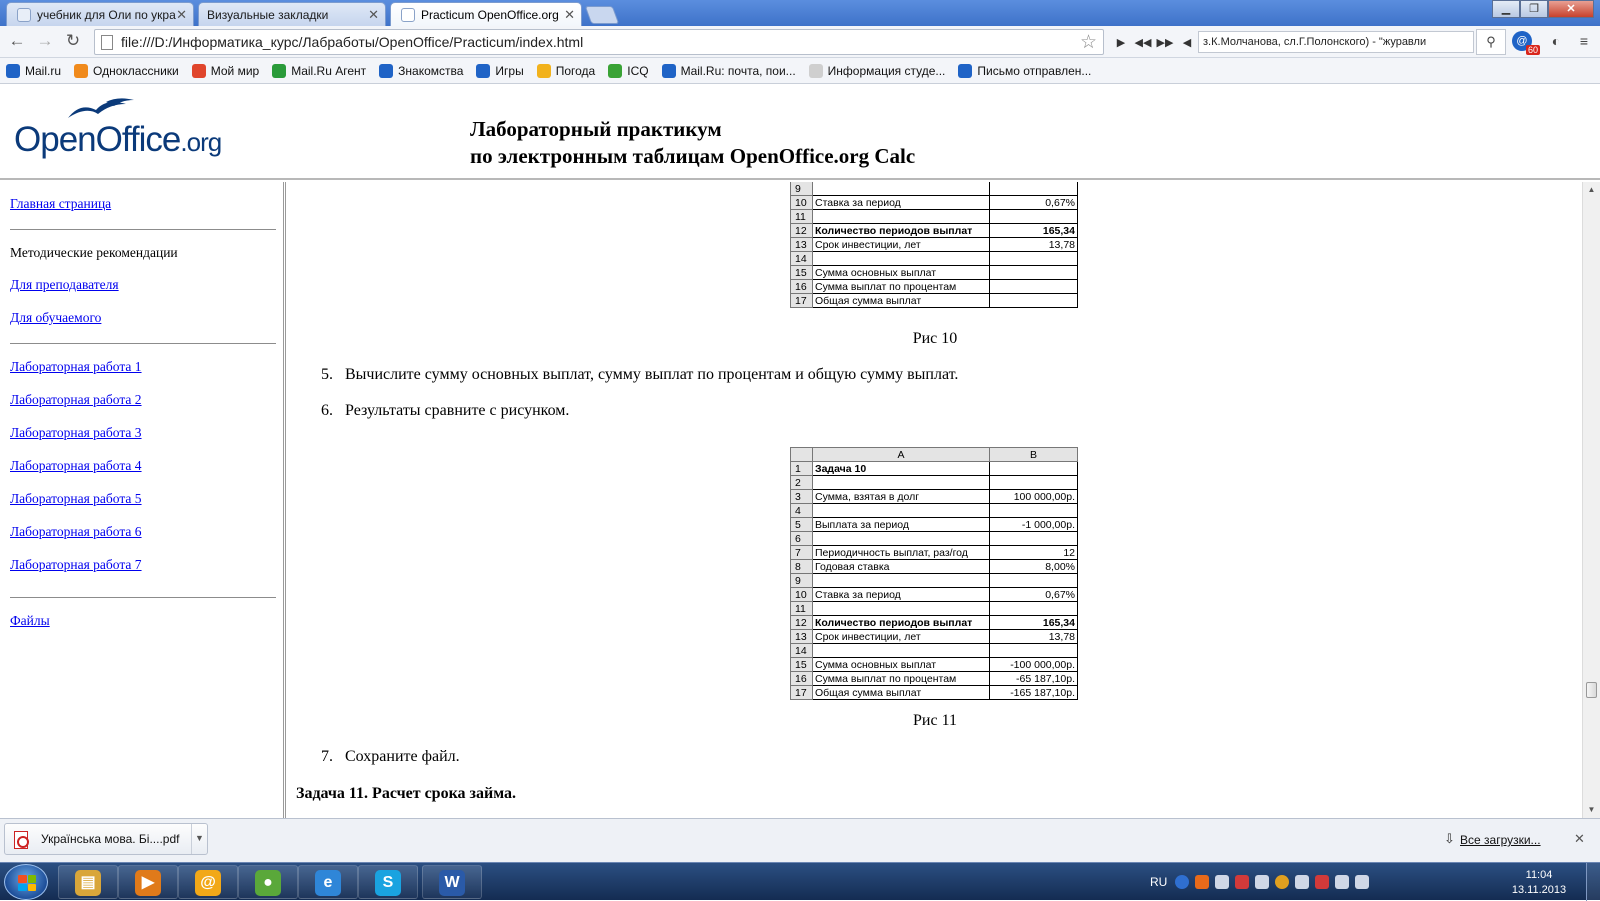 This screenshot has height=901, width=1600. Describe the element at coordinates (55, 318) in the screenshot. I see `sidebar-item-student: Для обучаемого` at that location.